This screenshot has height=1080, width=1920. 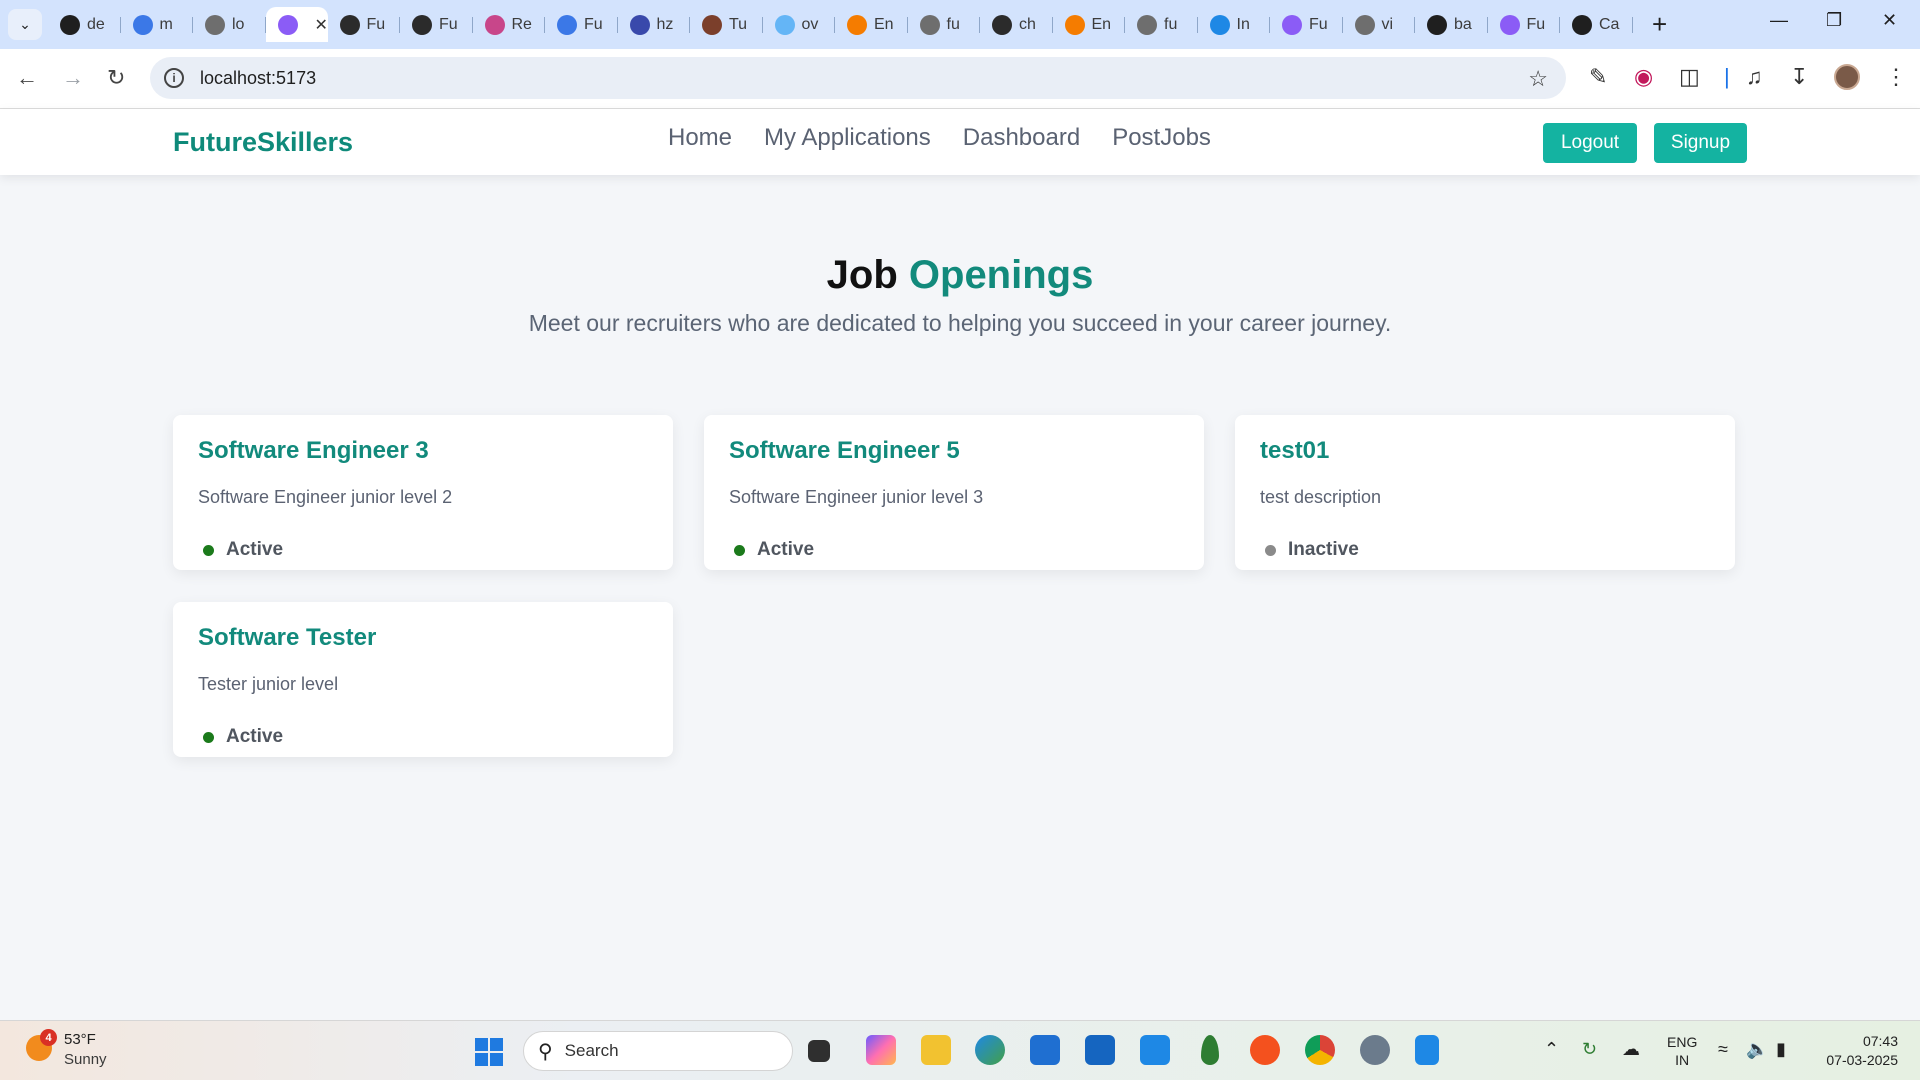 I want to click on job-title: Software Engineer 5, so click(x=844, y=451).